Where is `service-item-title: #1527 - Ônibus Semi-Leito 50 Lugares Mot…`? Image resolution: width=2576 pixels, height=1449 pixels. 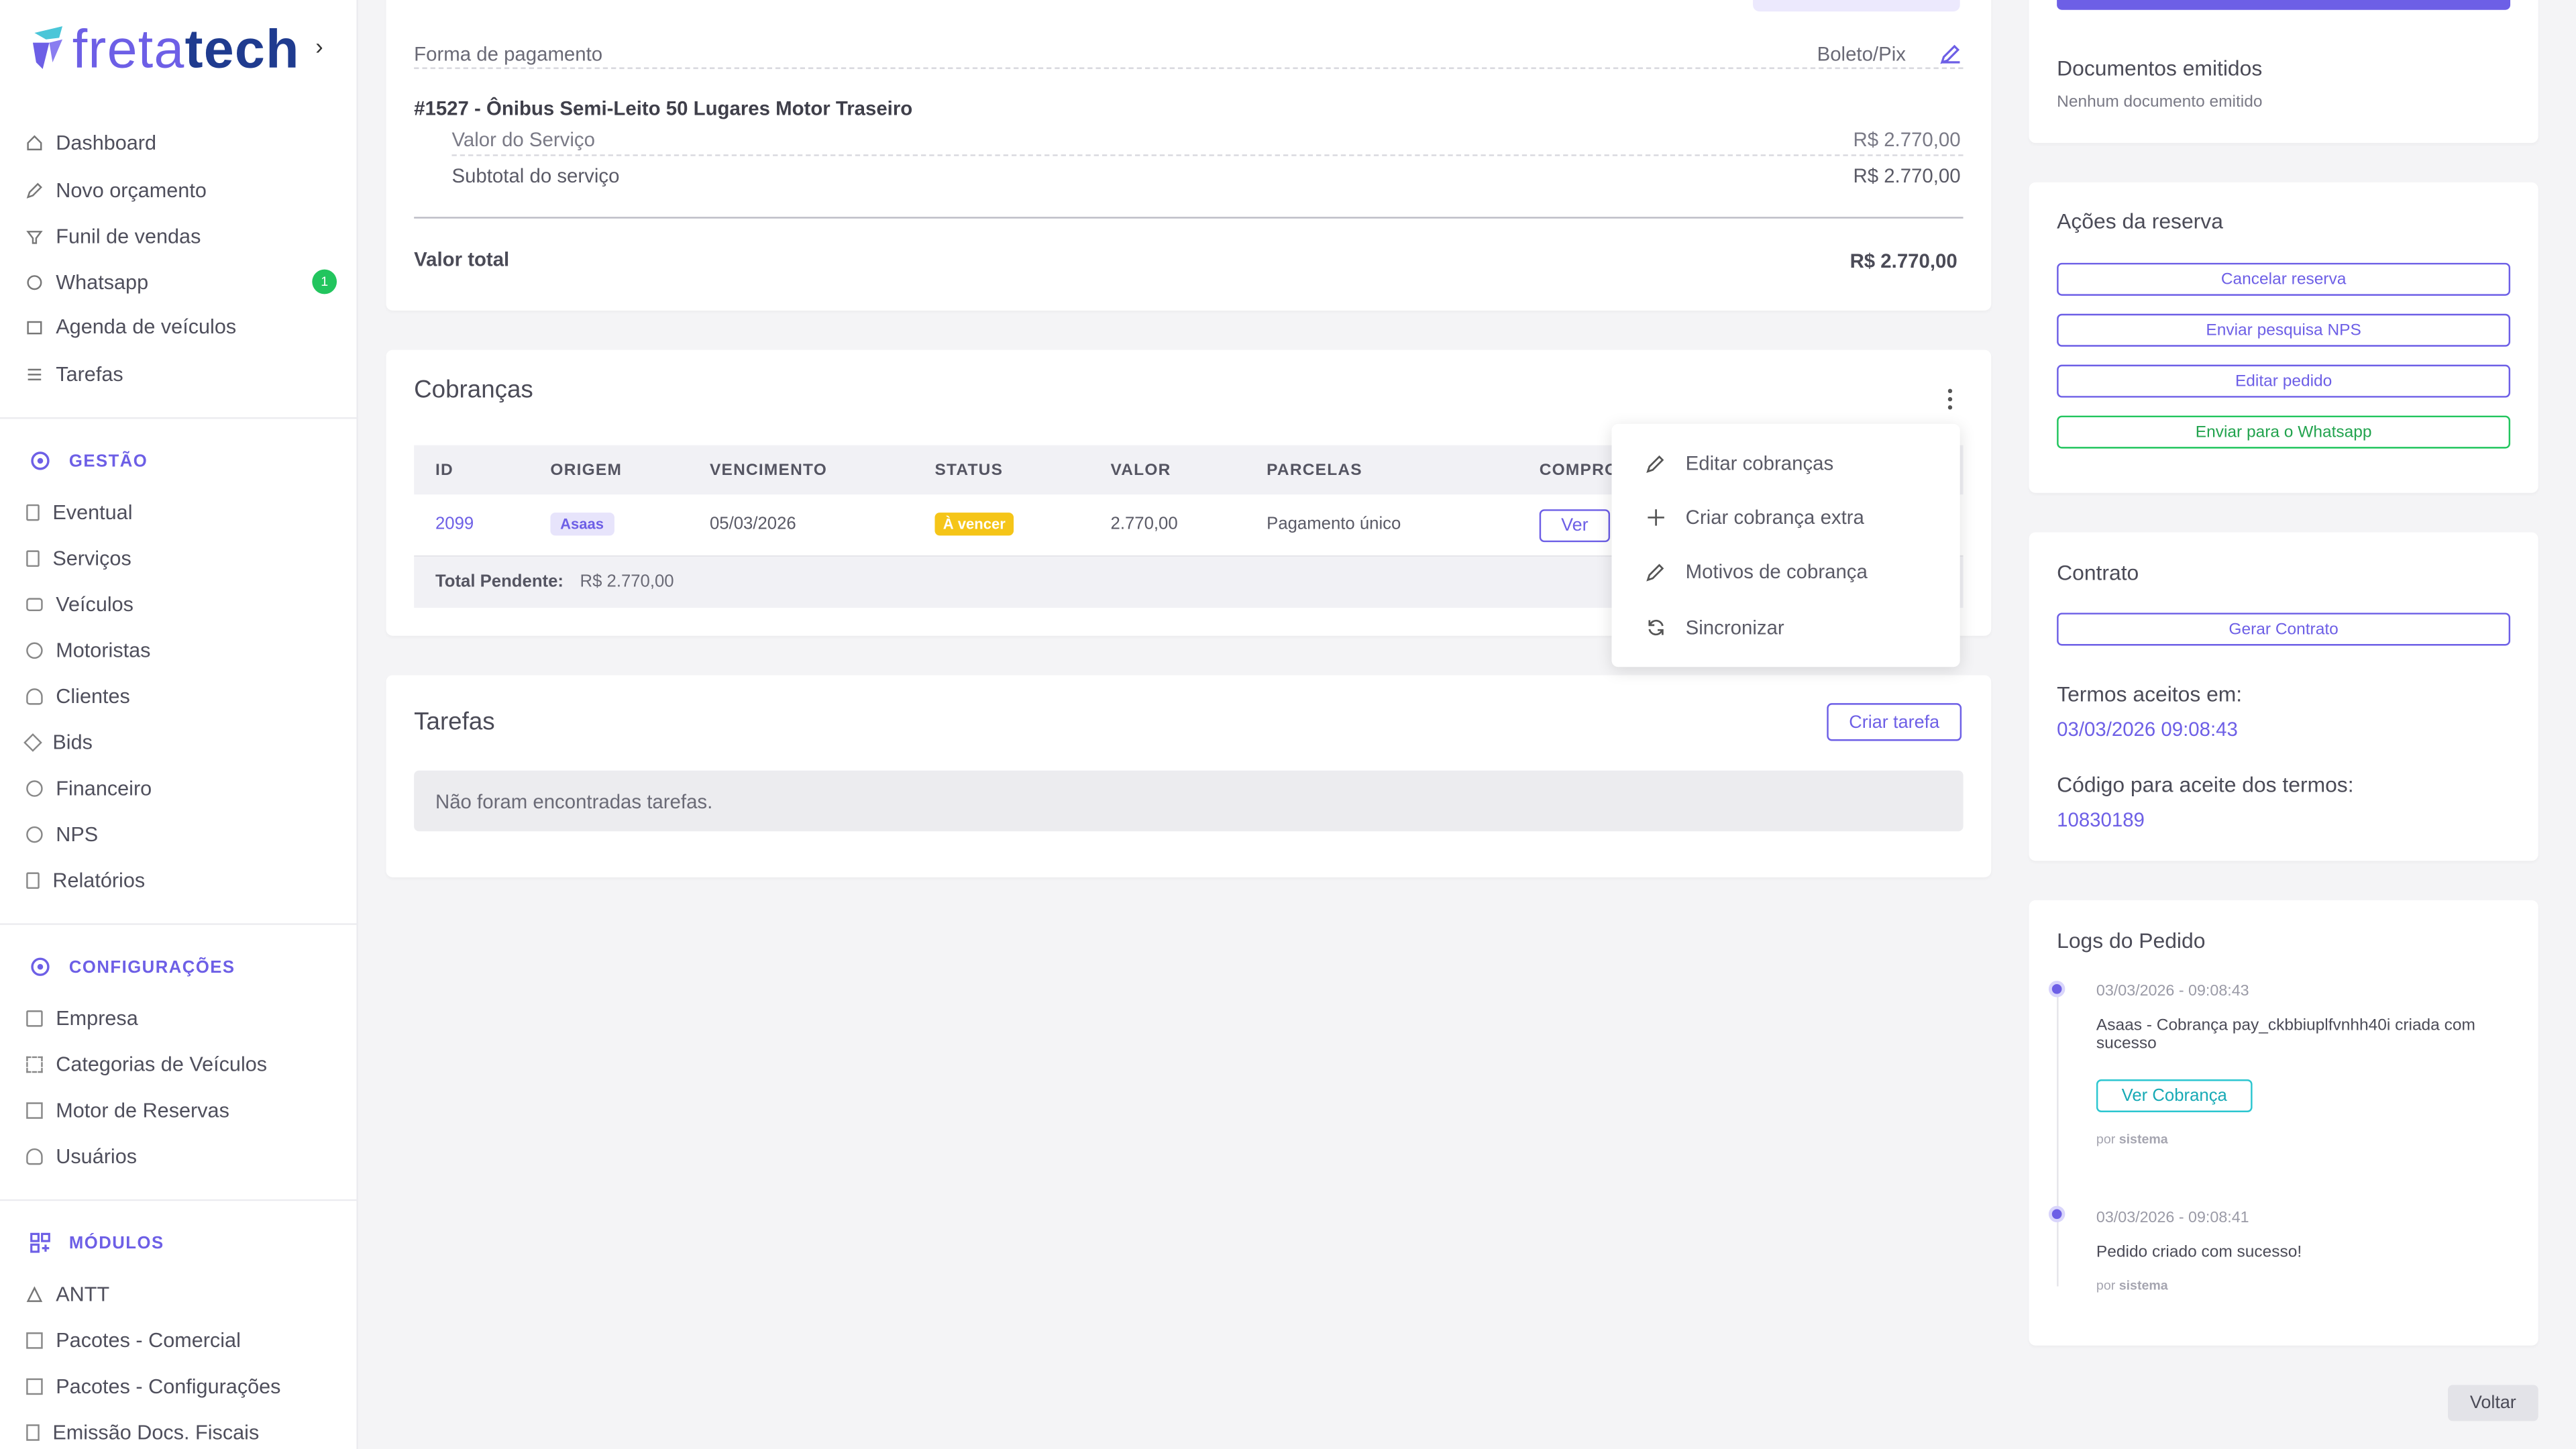
service-item-title: #1527 - Ônibus Semi-Leito 50 Lugares Mot… is located at coordinates (663, 108).